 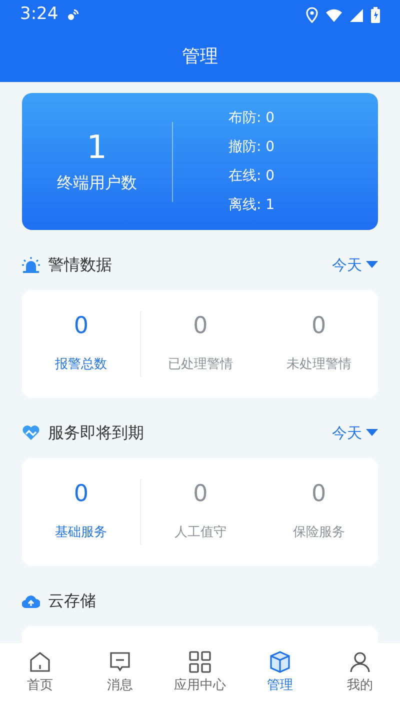 What do you see at coordinates (31, 601) in the screenshot?
I see `cloud-upload-icon` at bounding box center [31, 601].